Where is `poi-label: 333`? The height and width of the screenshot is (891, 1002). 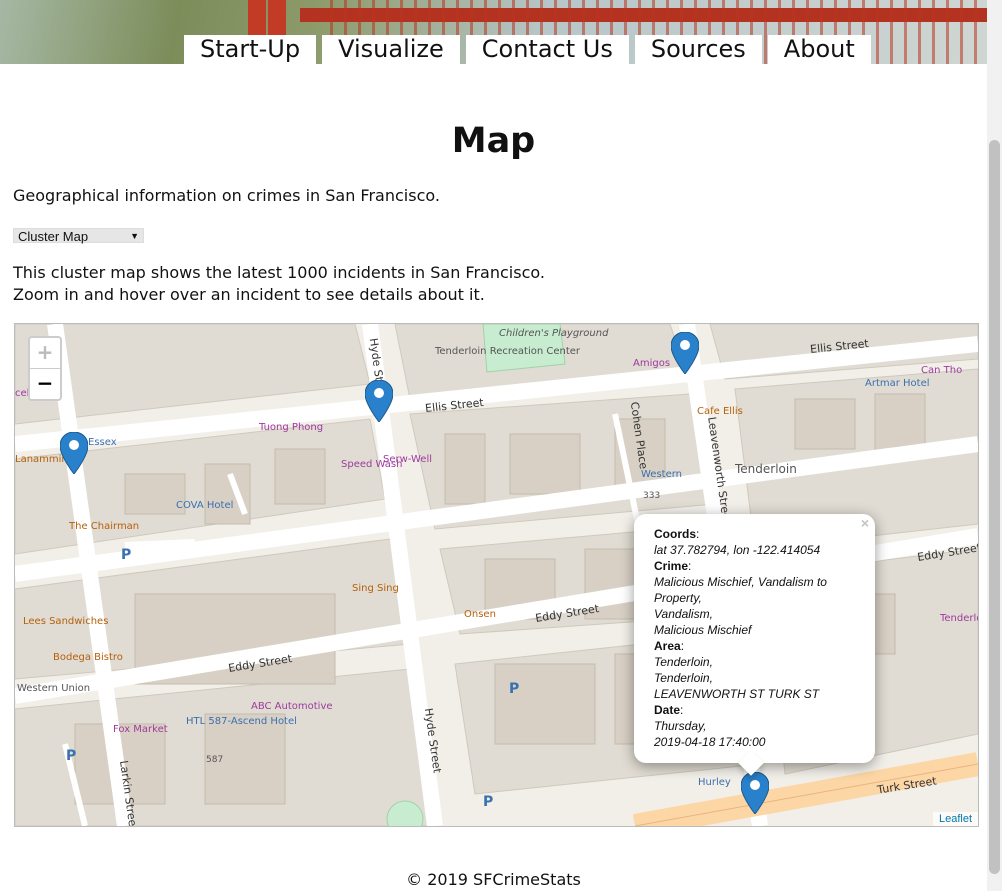
poi-label: 333 is located at coordinates (652, 496).